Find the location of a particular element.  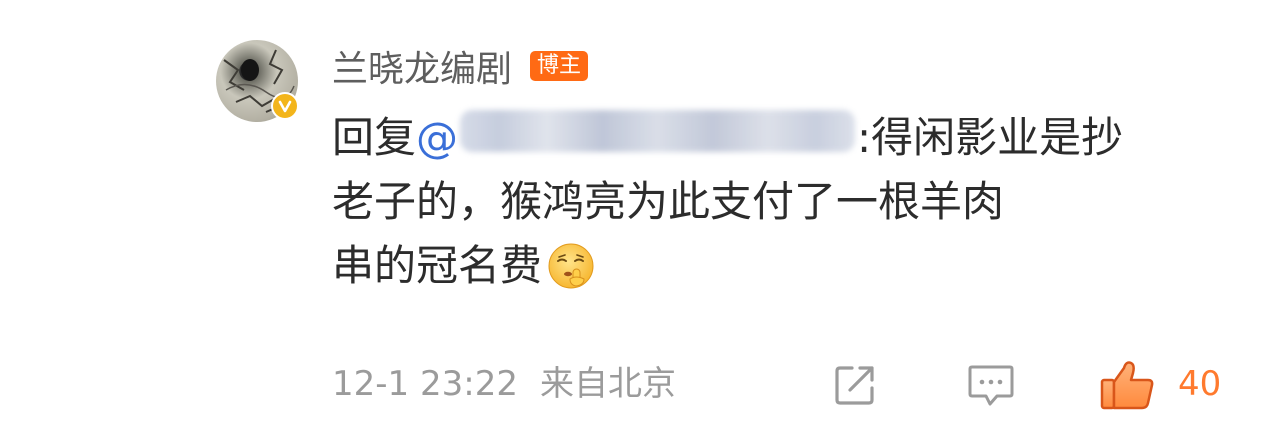

comment-line-3-text: 串的冠名费 is located at coordinates (437, 265).